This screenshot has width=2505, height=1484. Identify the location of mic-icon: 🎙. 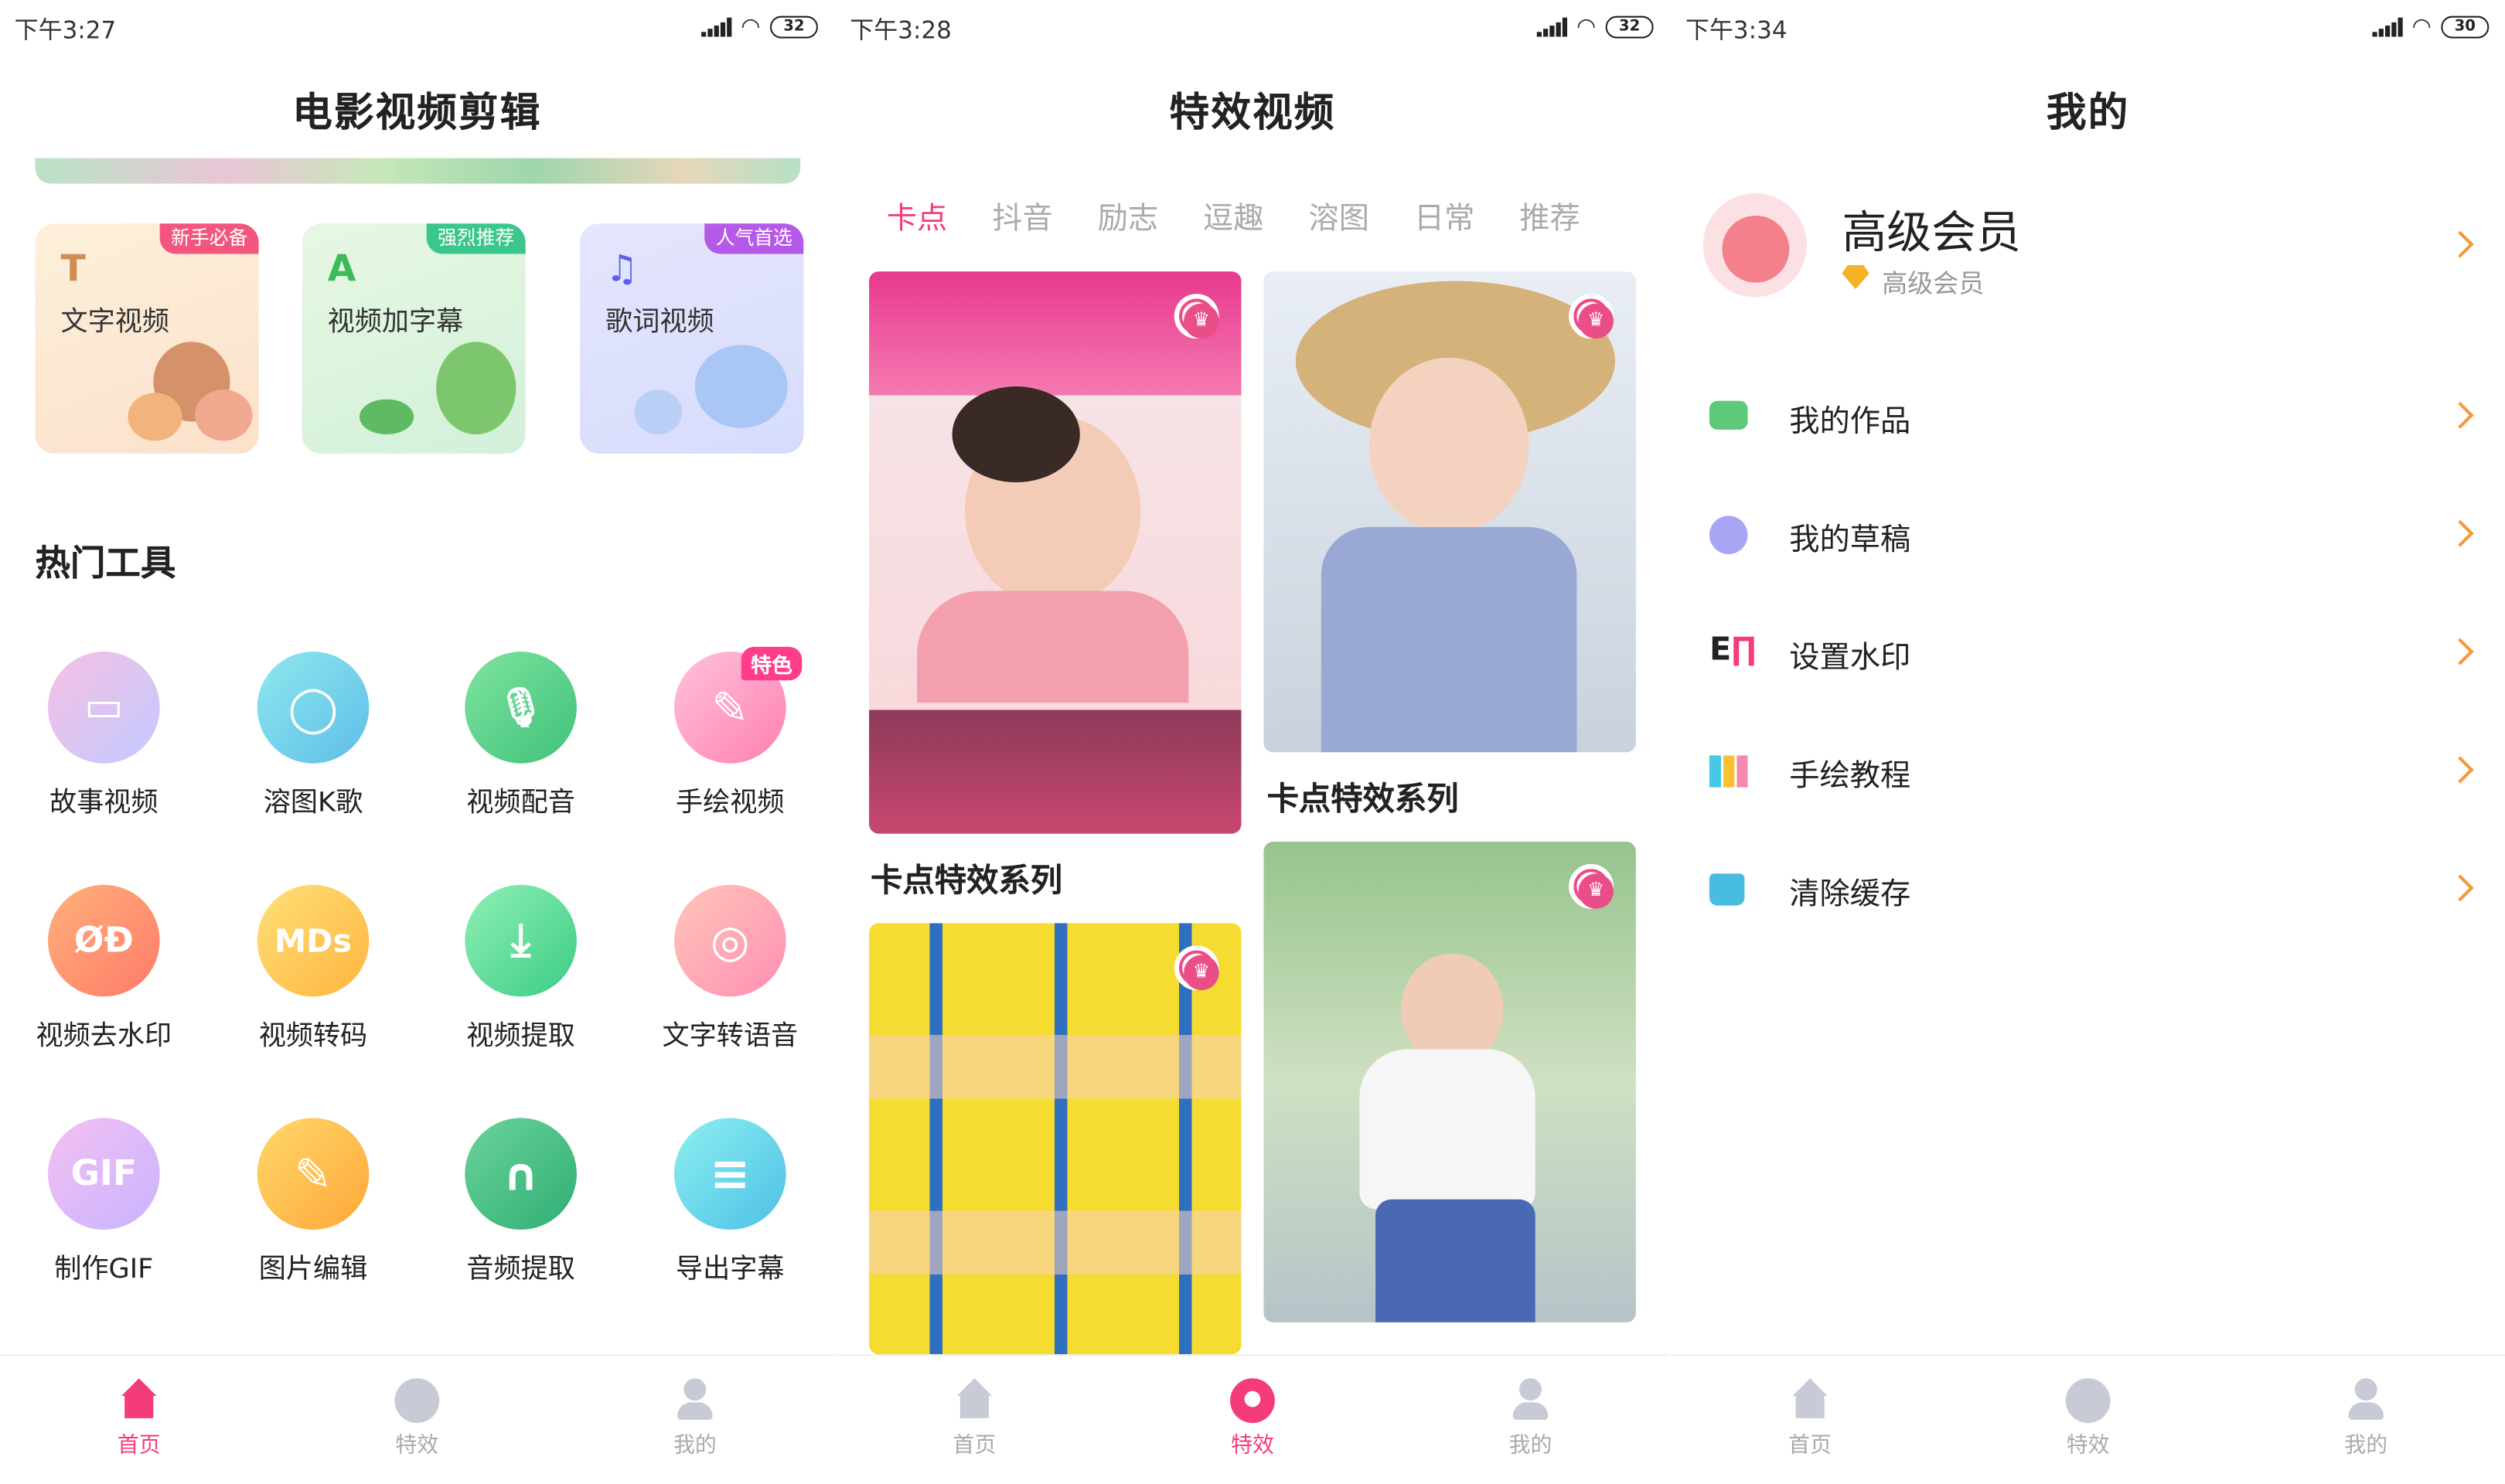
(521, 708).